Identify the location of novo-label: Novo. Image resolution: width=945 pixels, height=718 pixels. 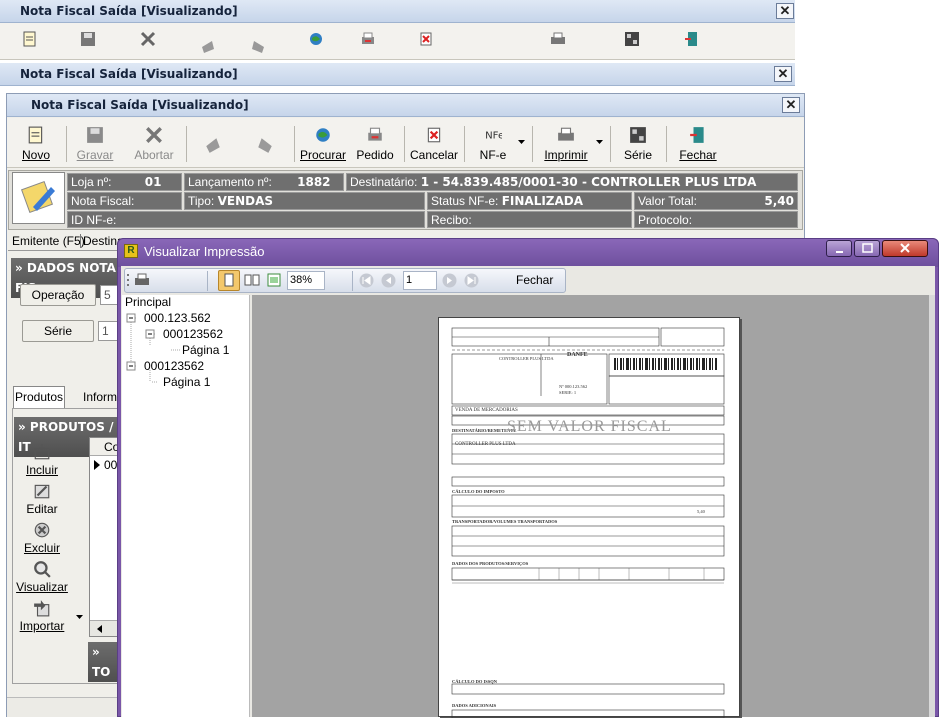
(35, 155).